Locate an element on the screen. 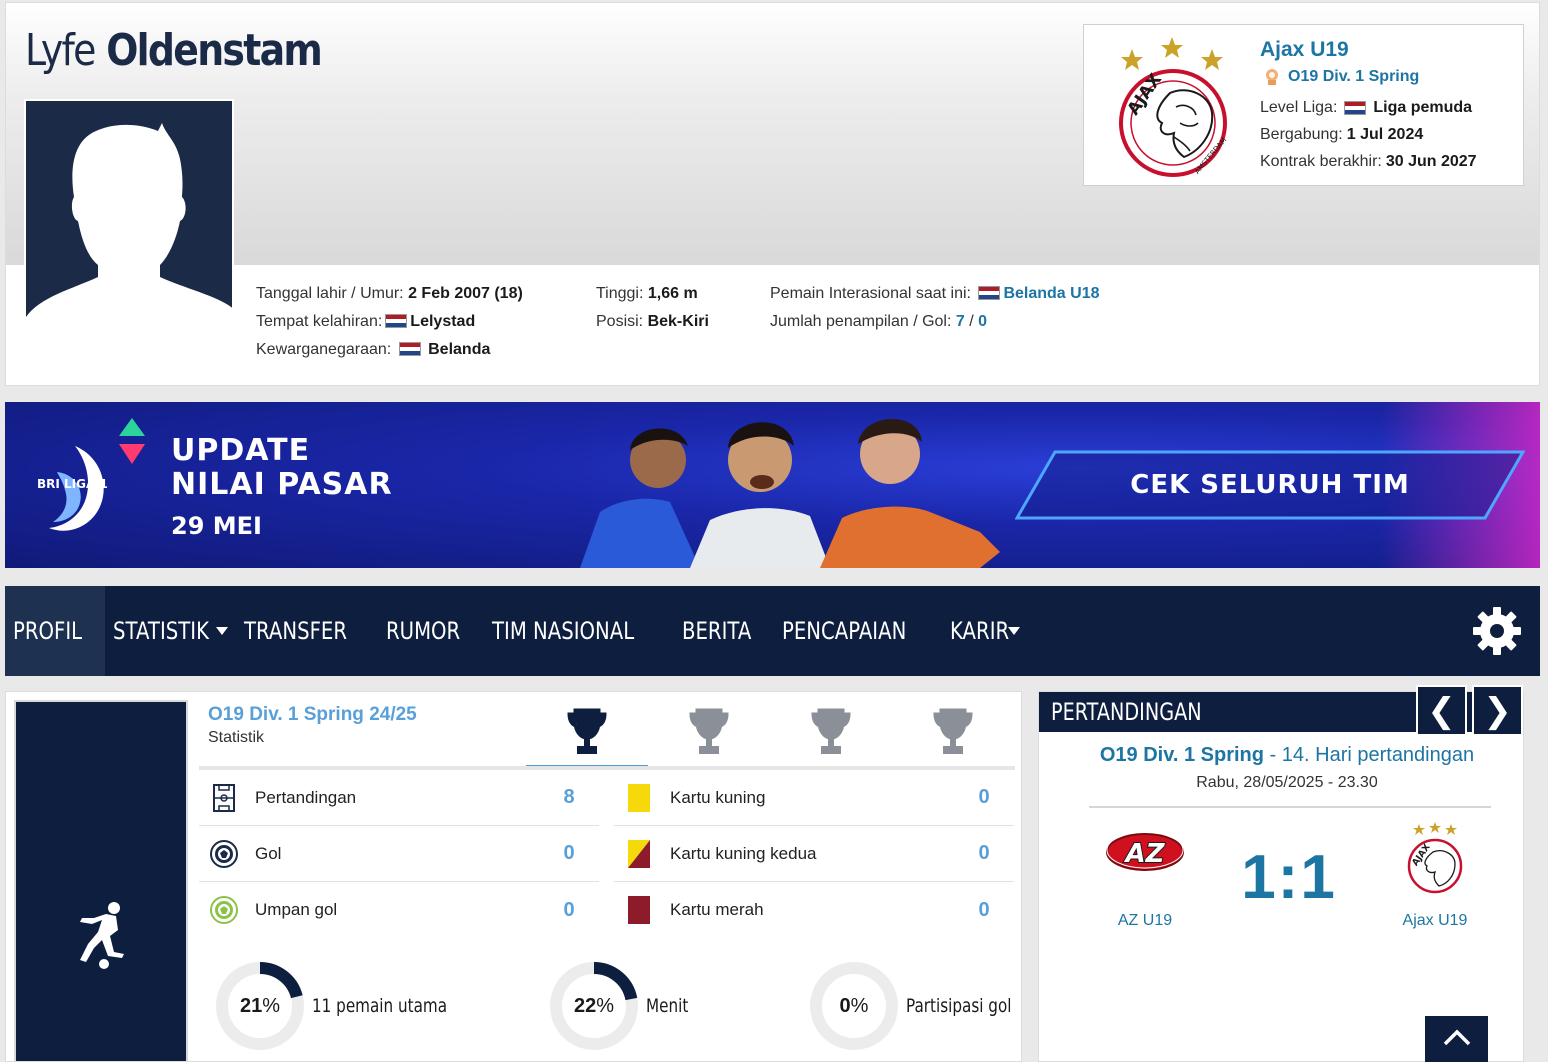 The image size is (1548, 1062). contract-row: Kontrak berakhir: 30 Jun 2027 is located at coordinates (1368, 162).